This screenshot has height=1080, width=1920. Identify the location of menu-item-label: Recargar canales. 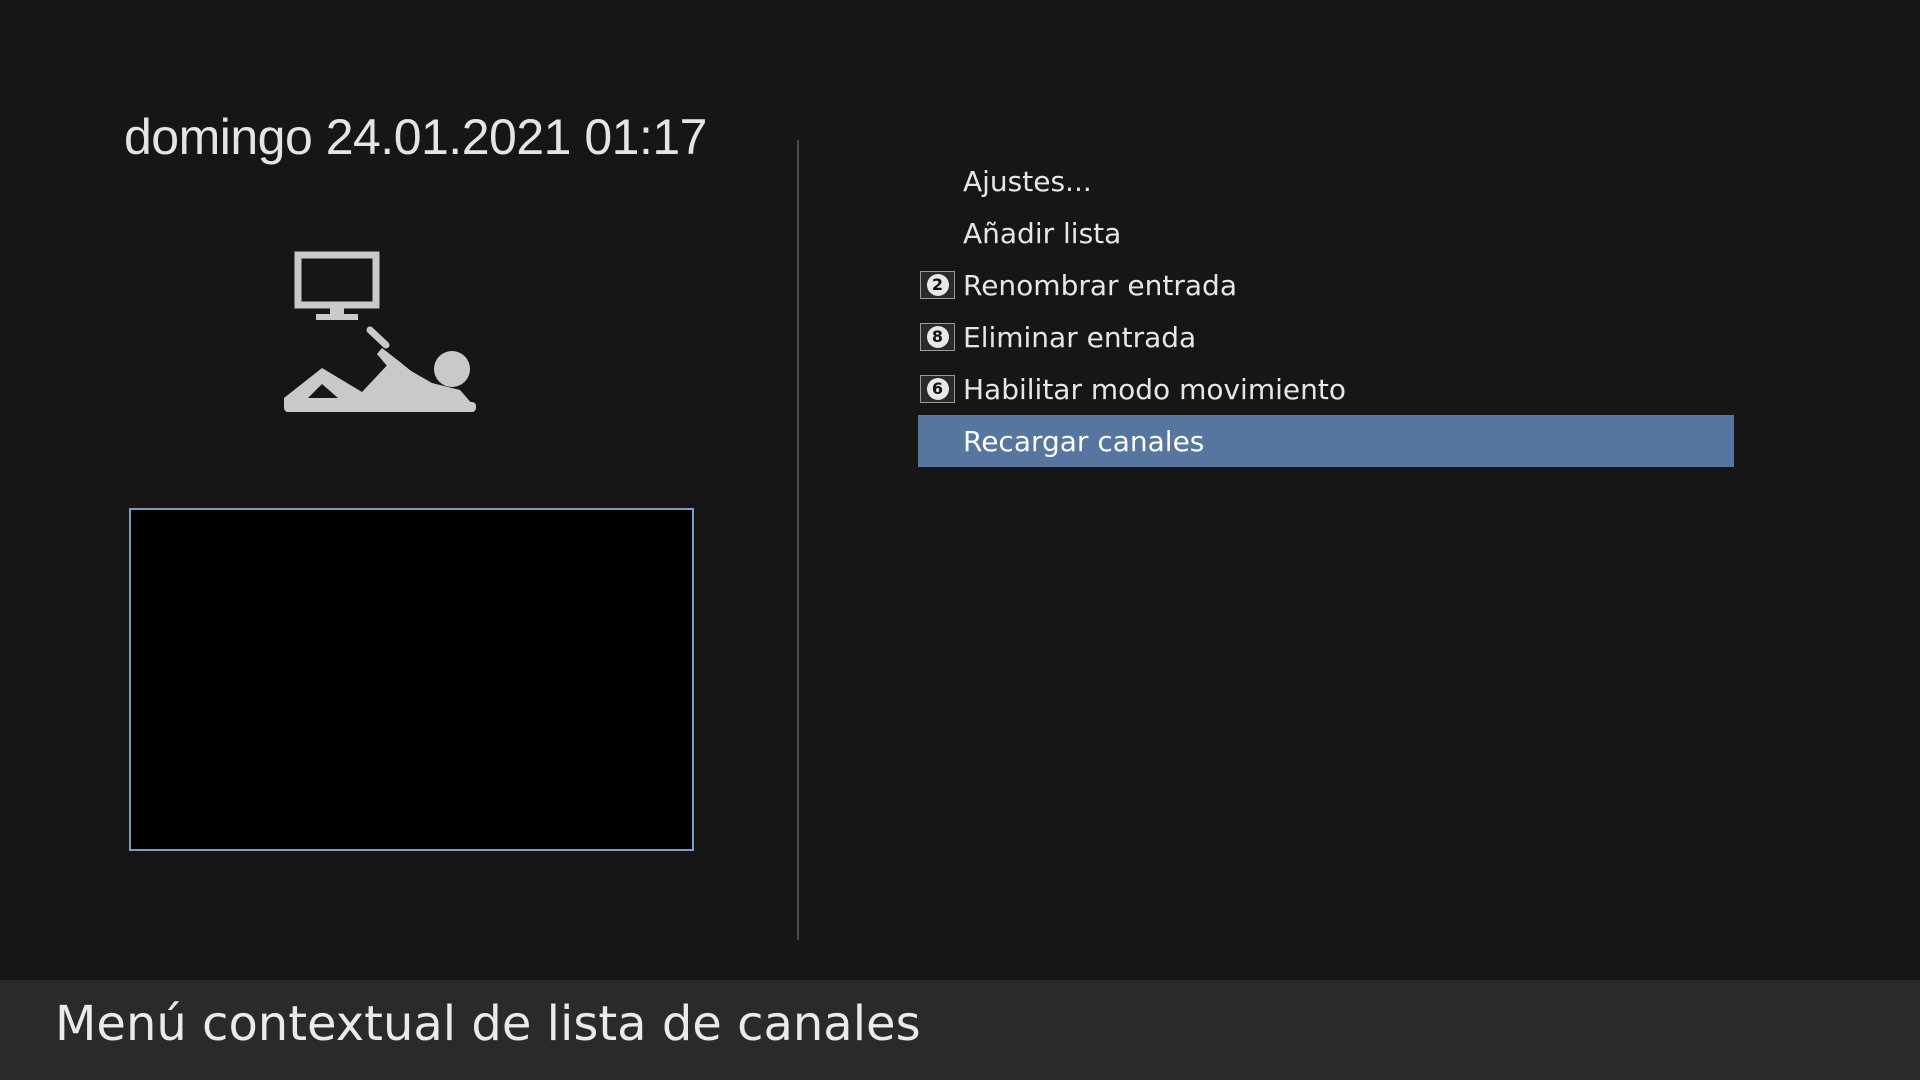
(1084, 441).